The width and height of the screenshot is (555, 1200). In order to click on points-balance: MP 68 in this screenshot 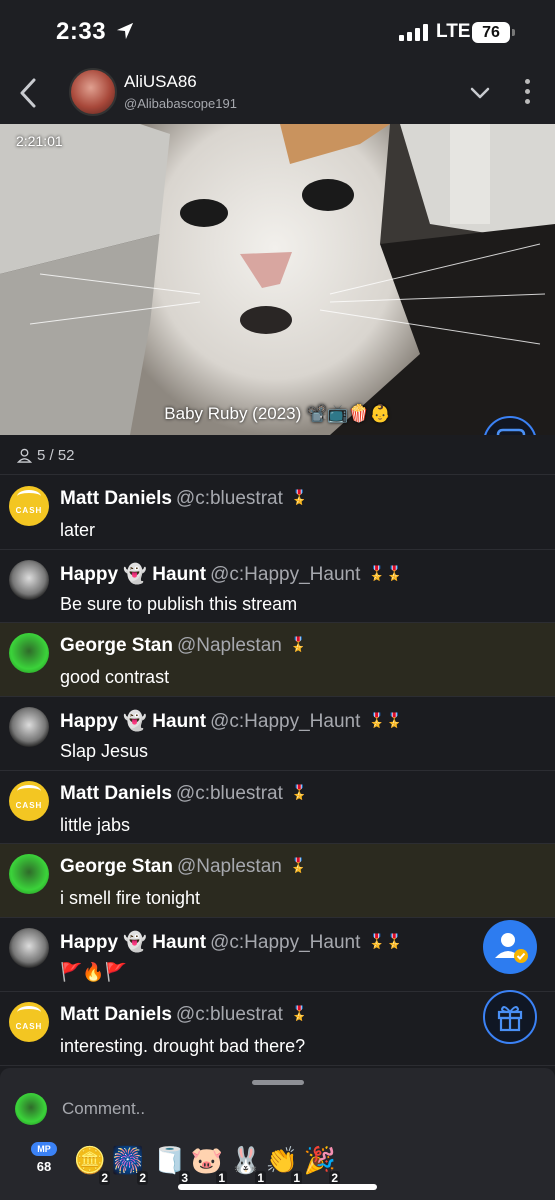, I will do `click(44, 1159)`.